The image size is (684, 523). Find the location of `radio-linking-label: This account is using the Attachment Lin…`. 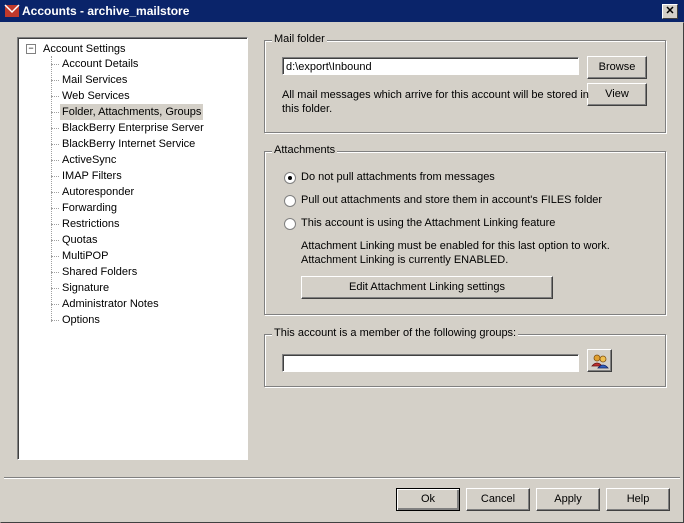

radio-linking-label: This account is using the Attachment Lin… is located at coordinates (428, 223).